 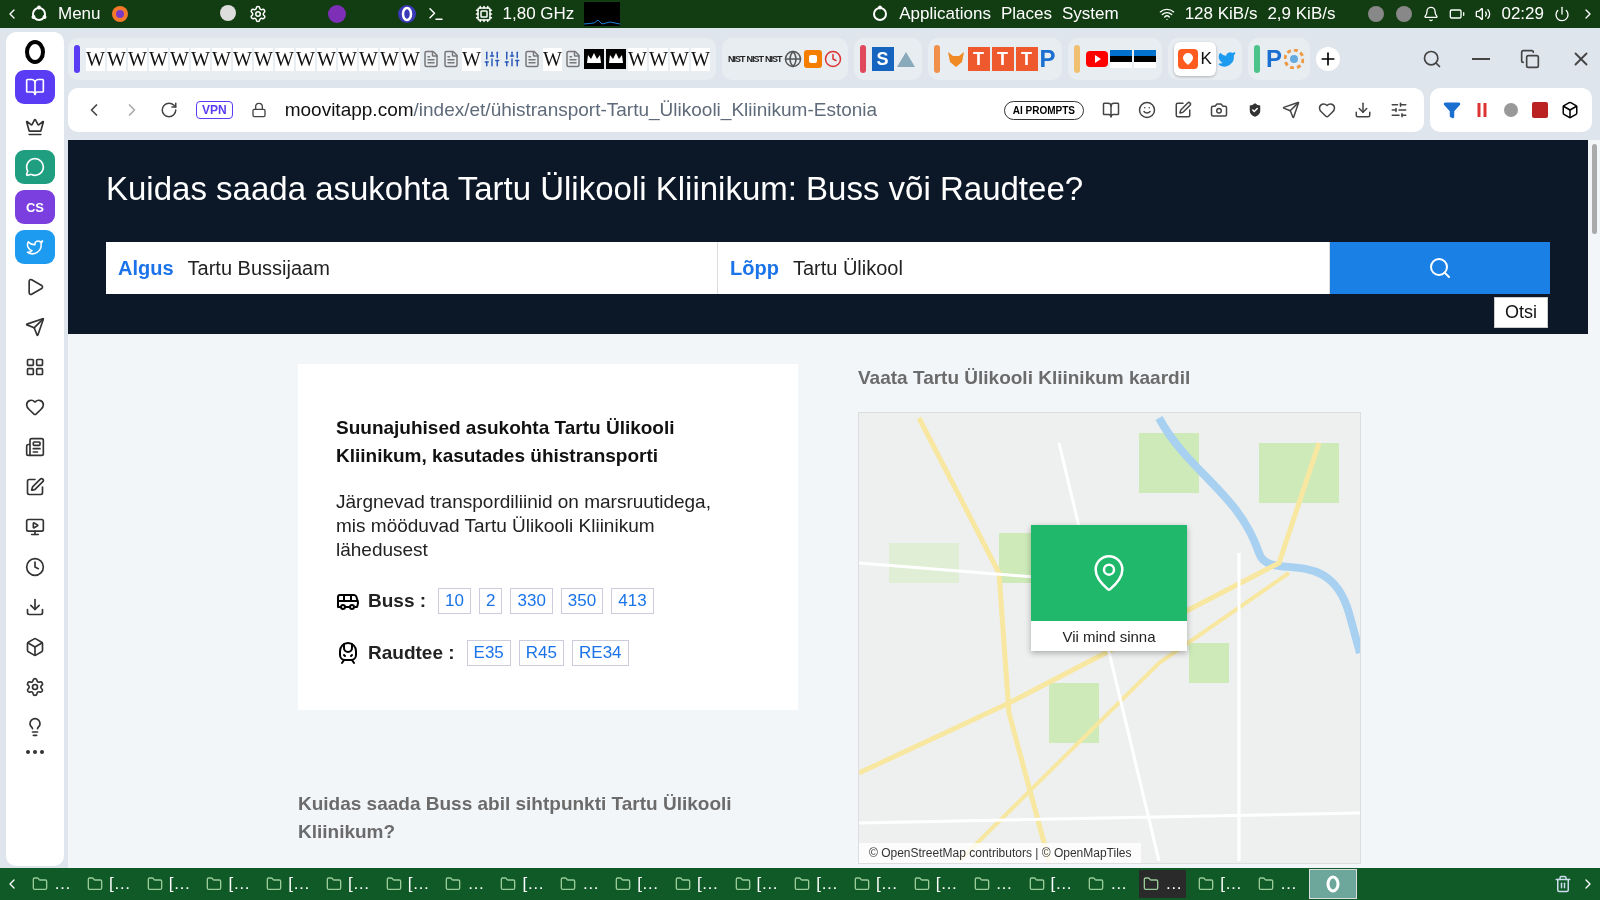 What do you see at coordinates (214, 110) in the screenshot?
I see `vpn-badge: VPN` at bounding box center [214, 110].